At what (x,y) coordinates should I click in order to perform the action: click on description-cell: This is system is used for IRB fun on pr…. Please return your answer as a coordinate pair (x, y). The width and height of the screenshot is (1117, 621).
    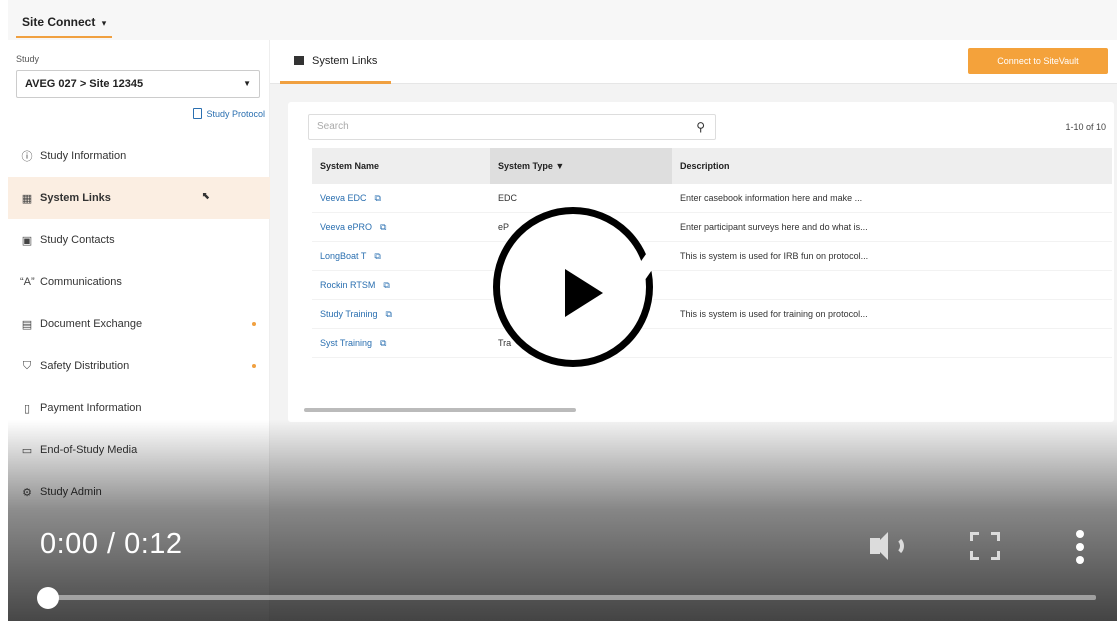
    Looking at the image, I should click on (774, 256).